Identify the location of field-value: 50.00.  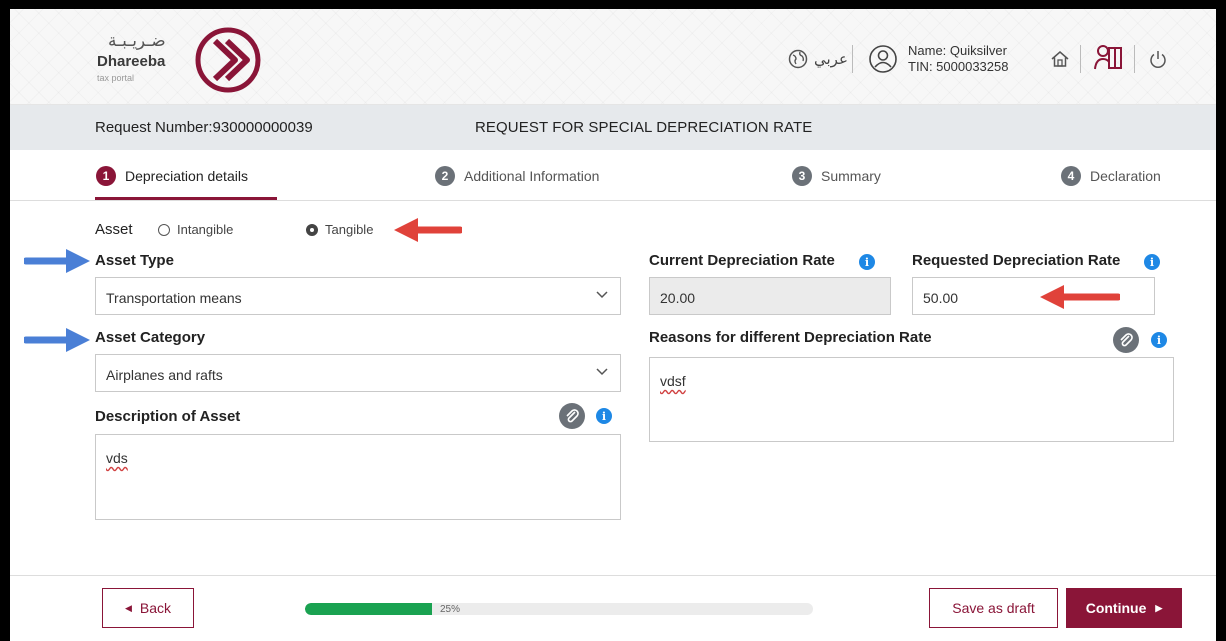
(941, 298).